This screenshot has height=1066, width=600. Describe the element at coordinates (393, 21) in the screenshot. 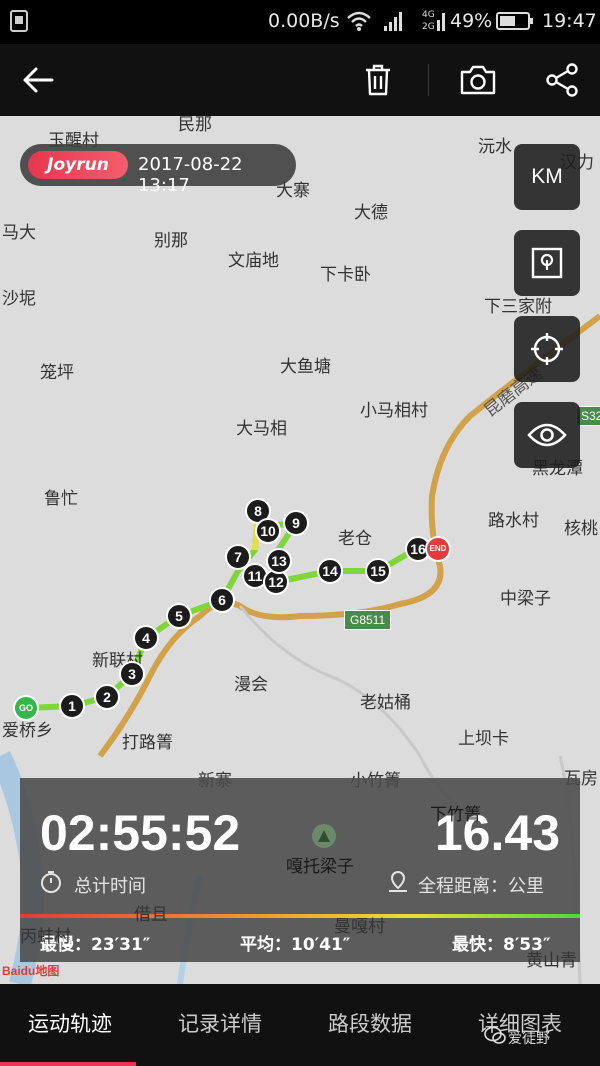

I see `signal-icon` at that location.